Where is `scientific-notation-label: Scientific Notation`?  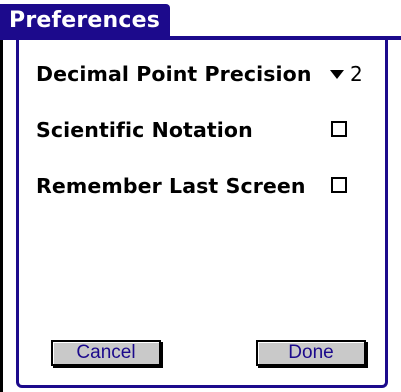 scientific-notation-label: Scientific Notation is located at coordinates (144, 130).